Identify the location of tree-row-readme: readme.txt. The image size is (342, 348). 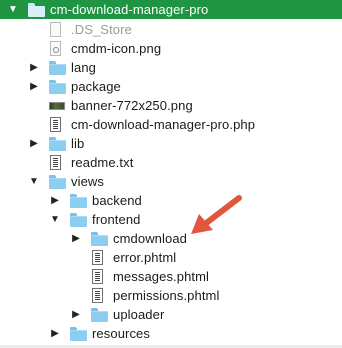
(171, 162).